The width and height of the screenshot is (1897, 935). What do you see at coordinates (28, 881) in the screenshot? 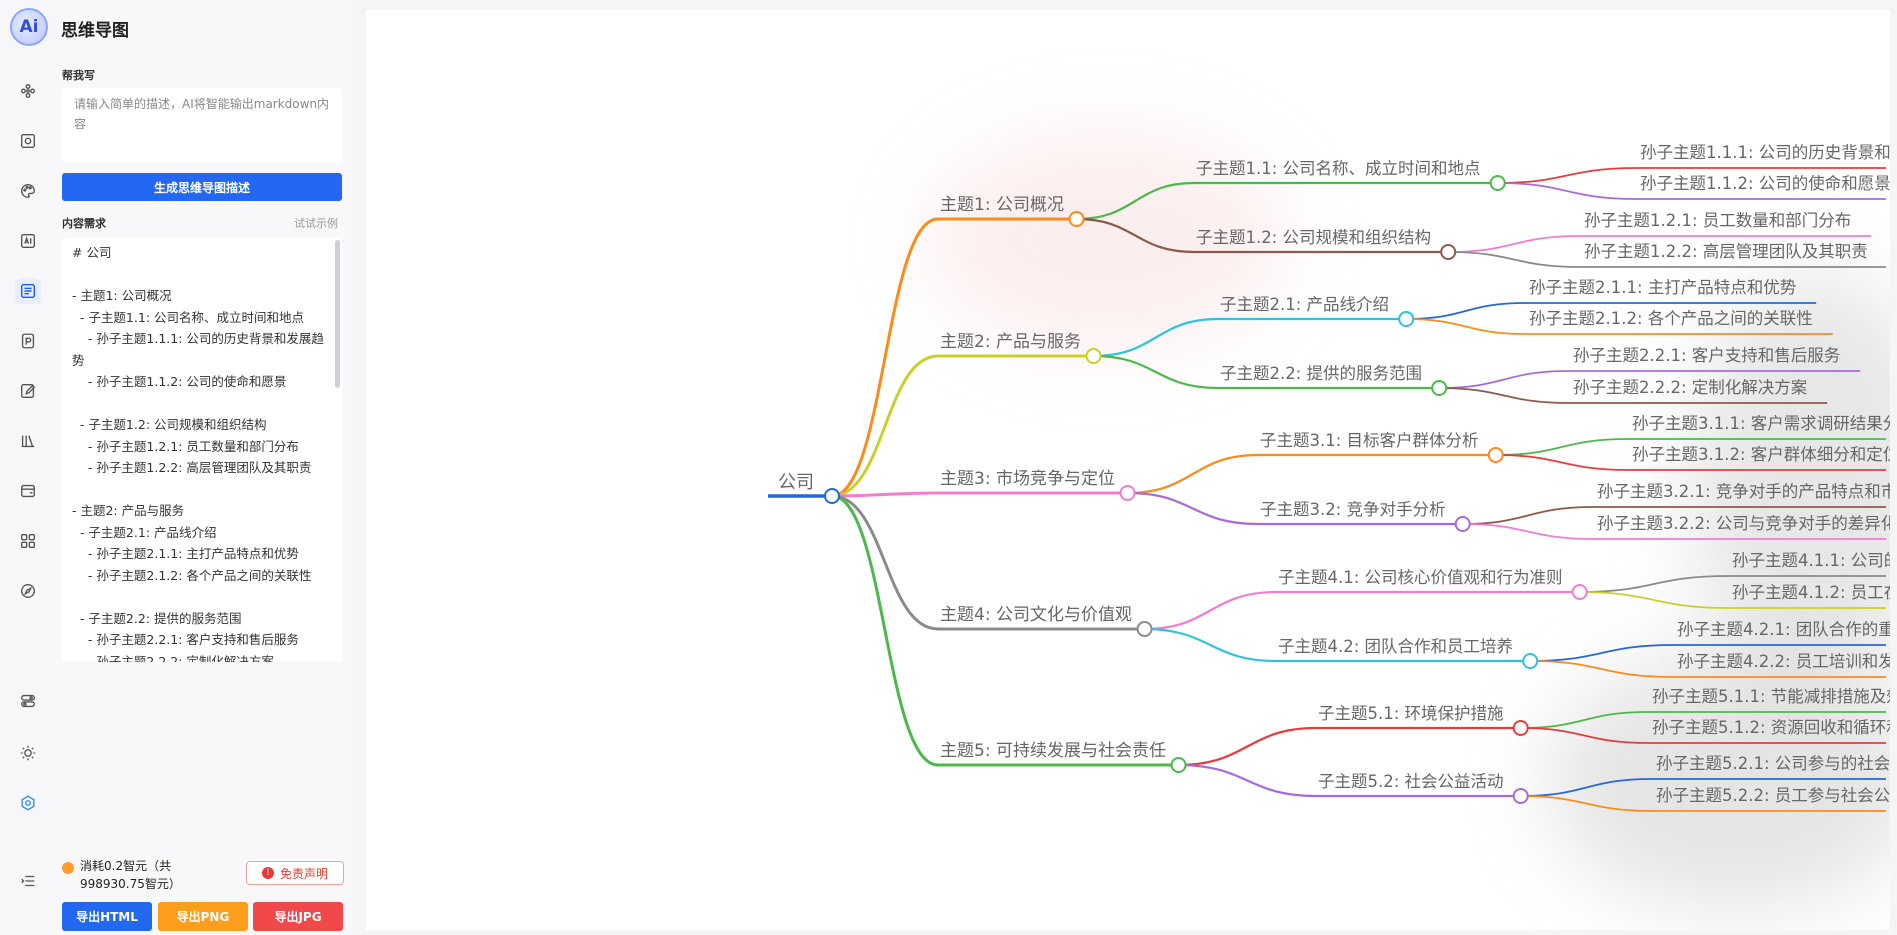
I see `menu-icon` at bounding box center [28, 881].